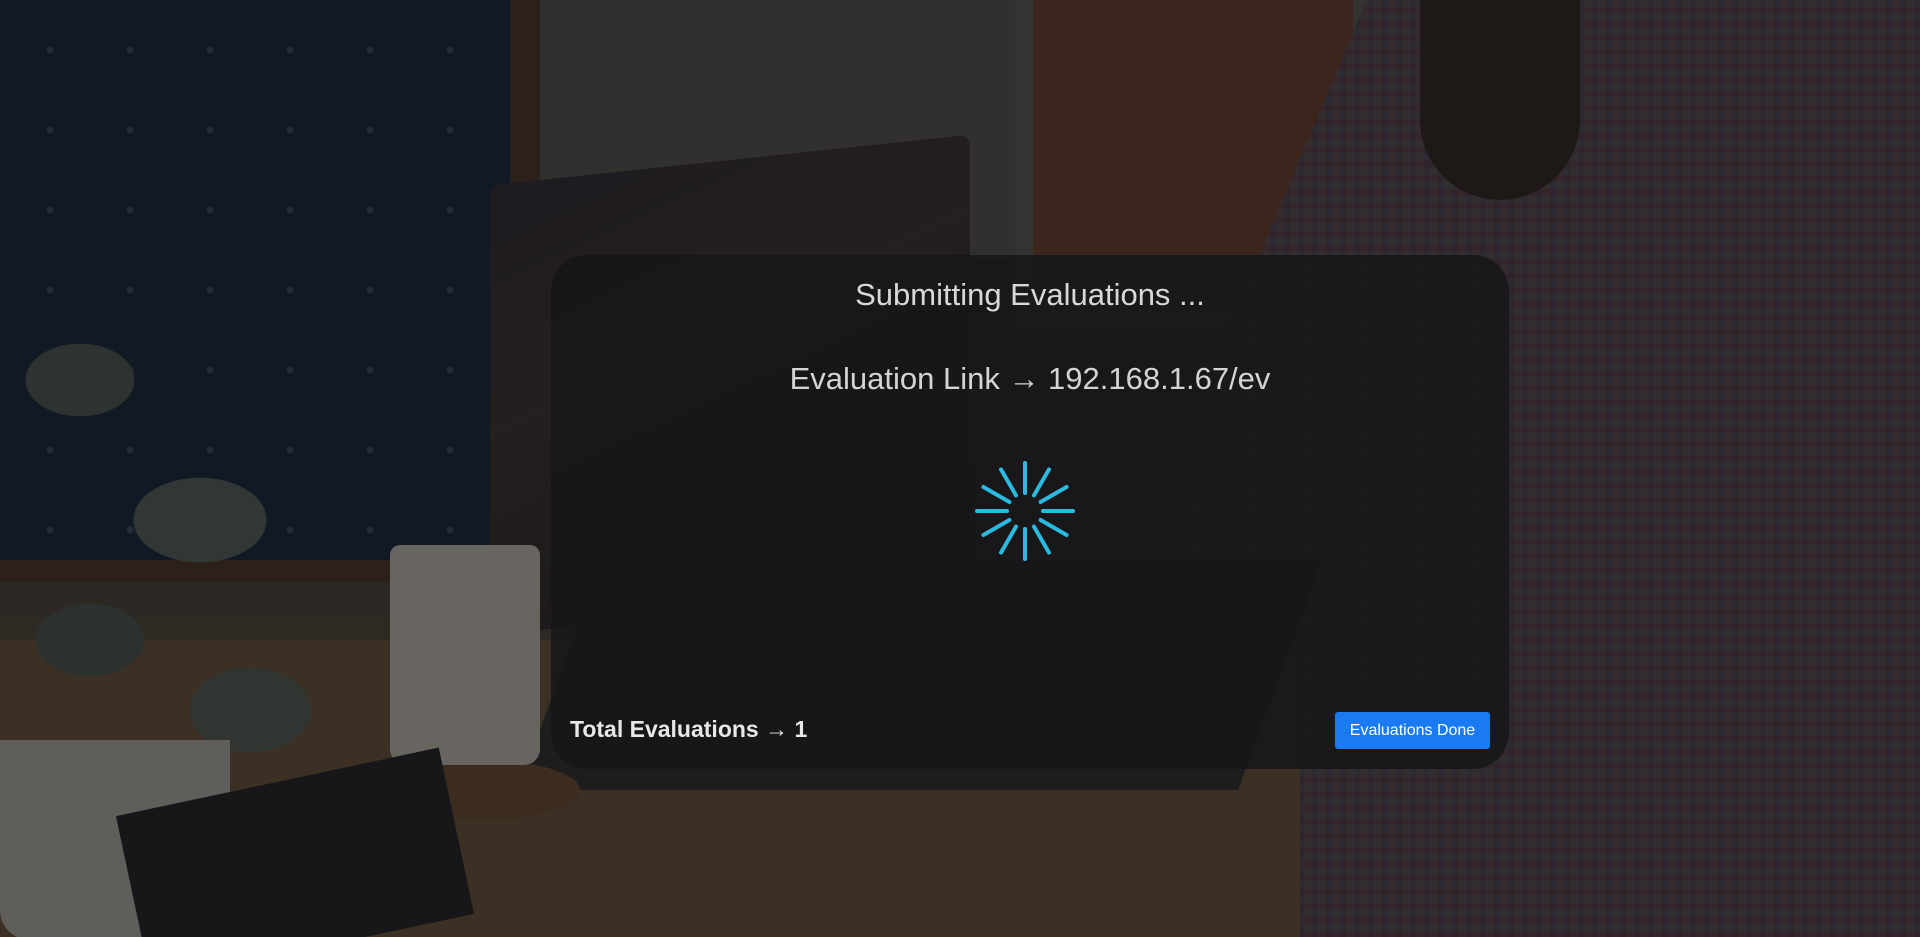 Image resolution: width=1920 pixels, height=937 pixels. I want to click on loading-spinner-icon, so click(1025, 511).